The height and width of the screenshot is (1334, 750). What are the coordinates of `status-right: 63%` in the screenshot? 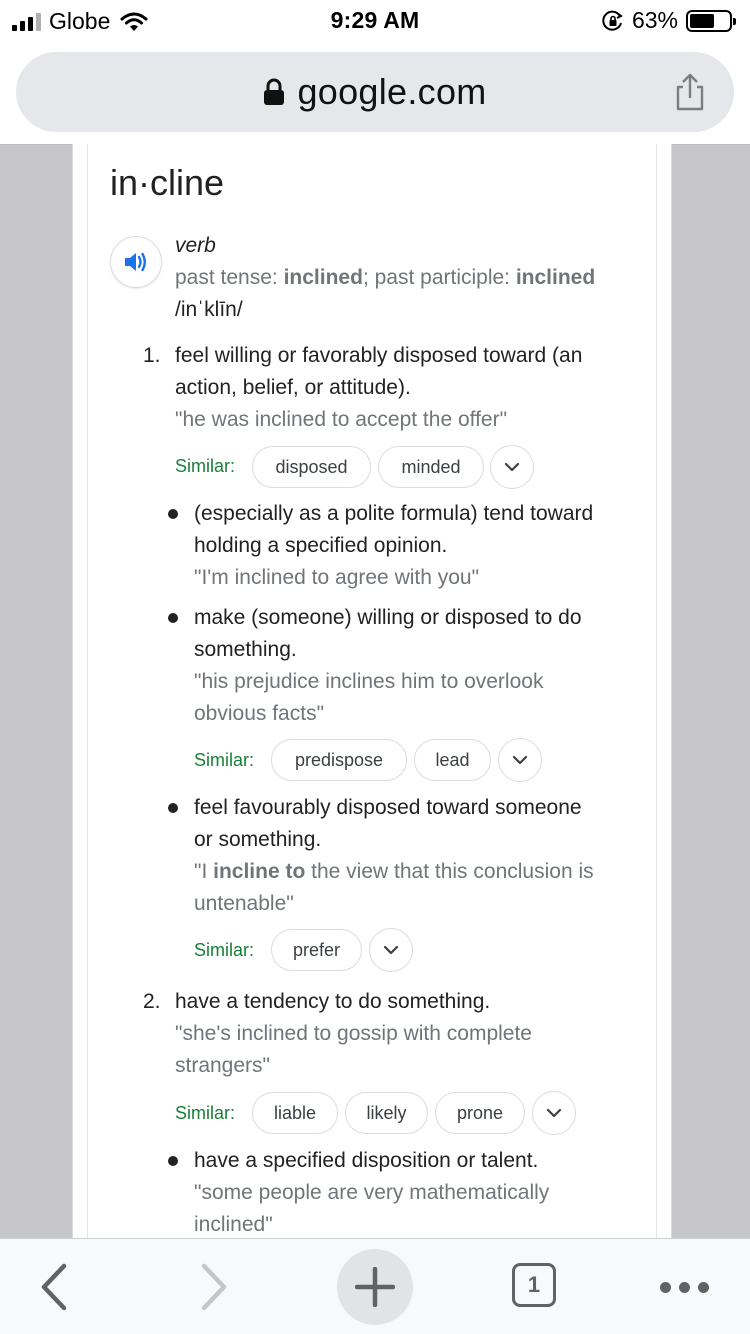 It's located at (669, 20).